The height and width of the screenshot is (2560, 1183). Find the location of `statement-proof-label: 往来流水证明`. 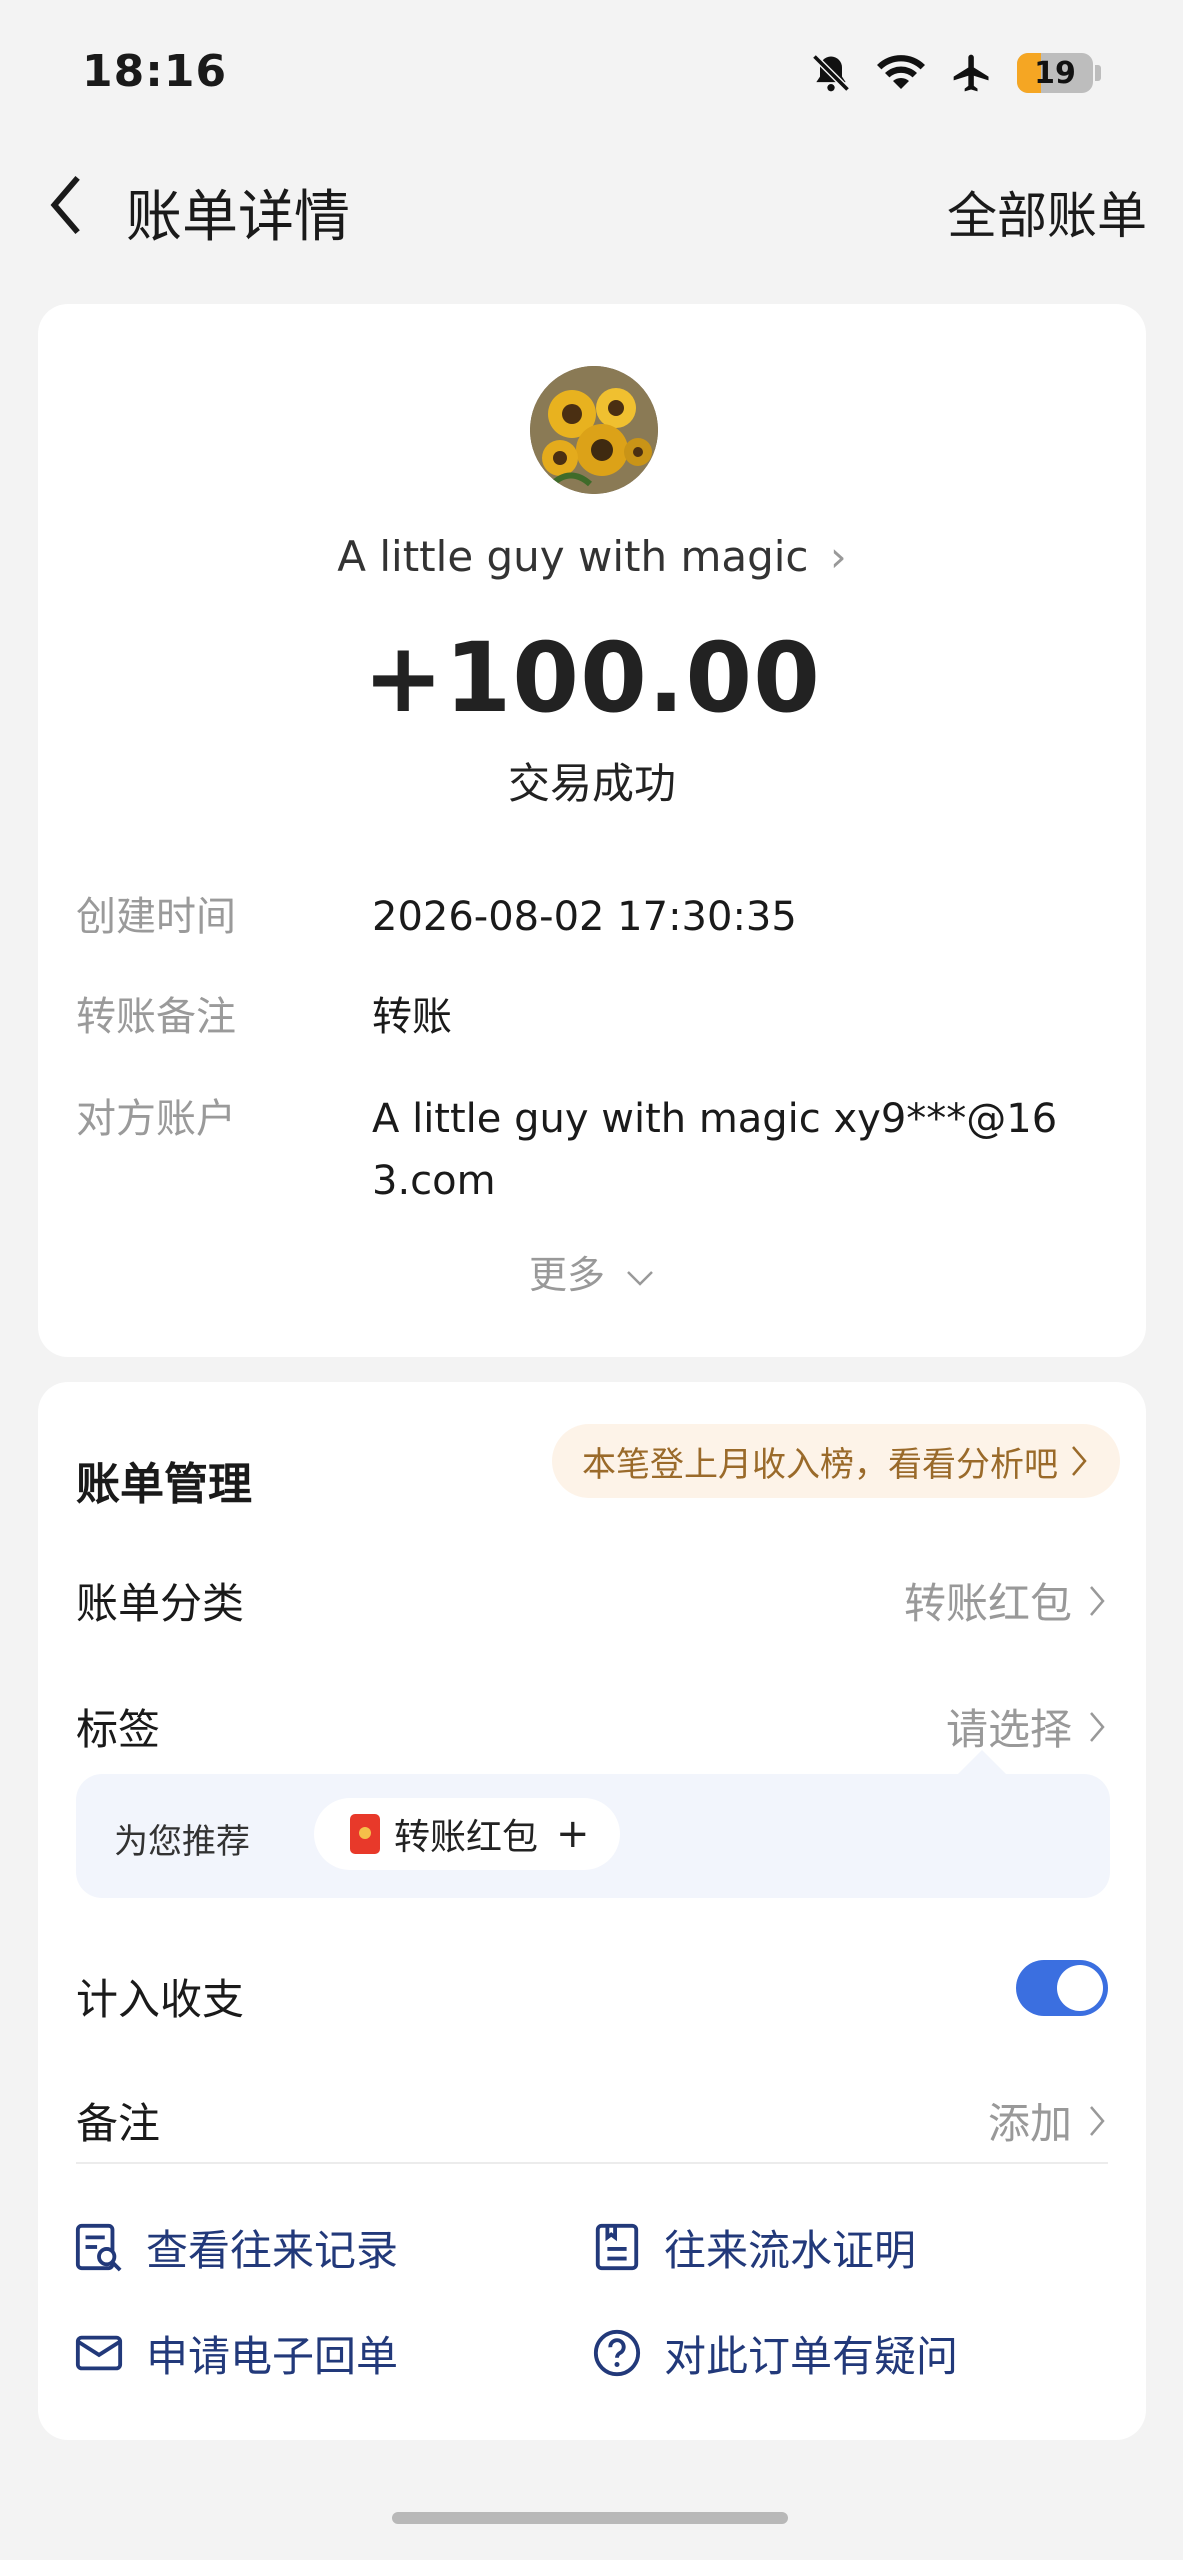

statement-proof-label: 往来流水证明 is located at coordinates (790, 2250).